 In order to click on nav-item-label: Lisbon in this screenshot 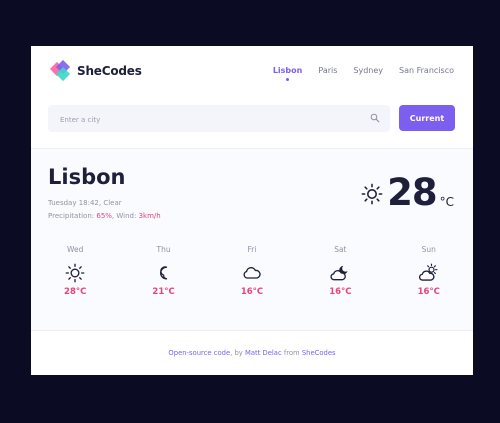, I will do `click(287, 70)`.